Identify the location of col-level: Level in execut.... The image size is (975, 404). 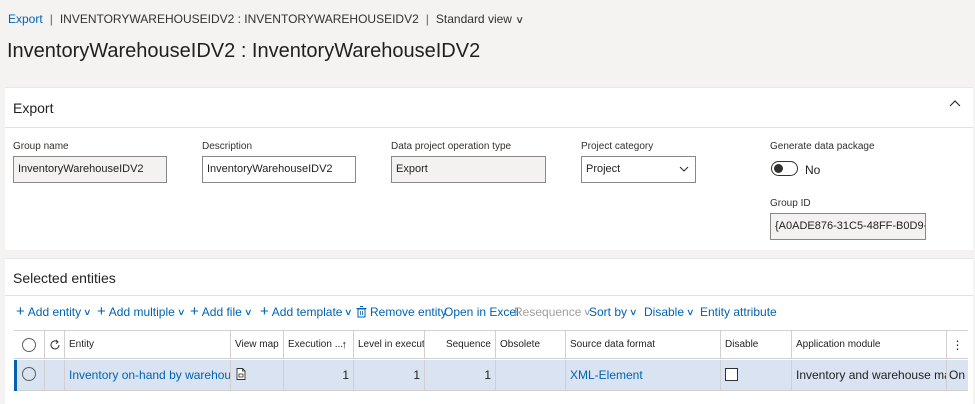
(389, 344).